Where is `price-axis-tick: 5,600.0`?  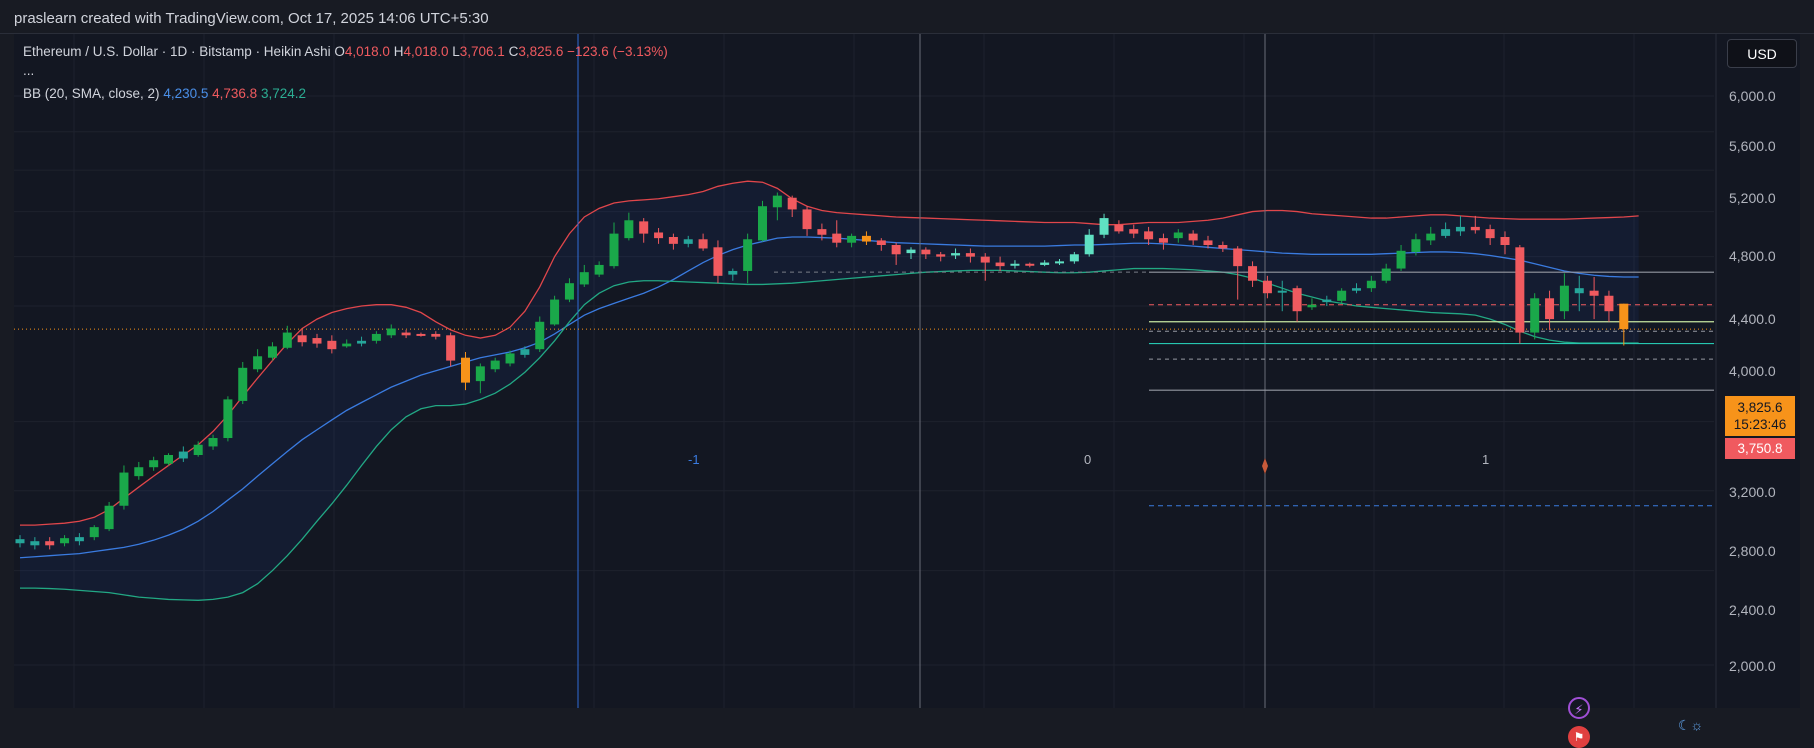
price-axis-tick: 5,600.0 is located at coordinates (1752, 146).